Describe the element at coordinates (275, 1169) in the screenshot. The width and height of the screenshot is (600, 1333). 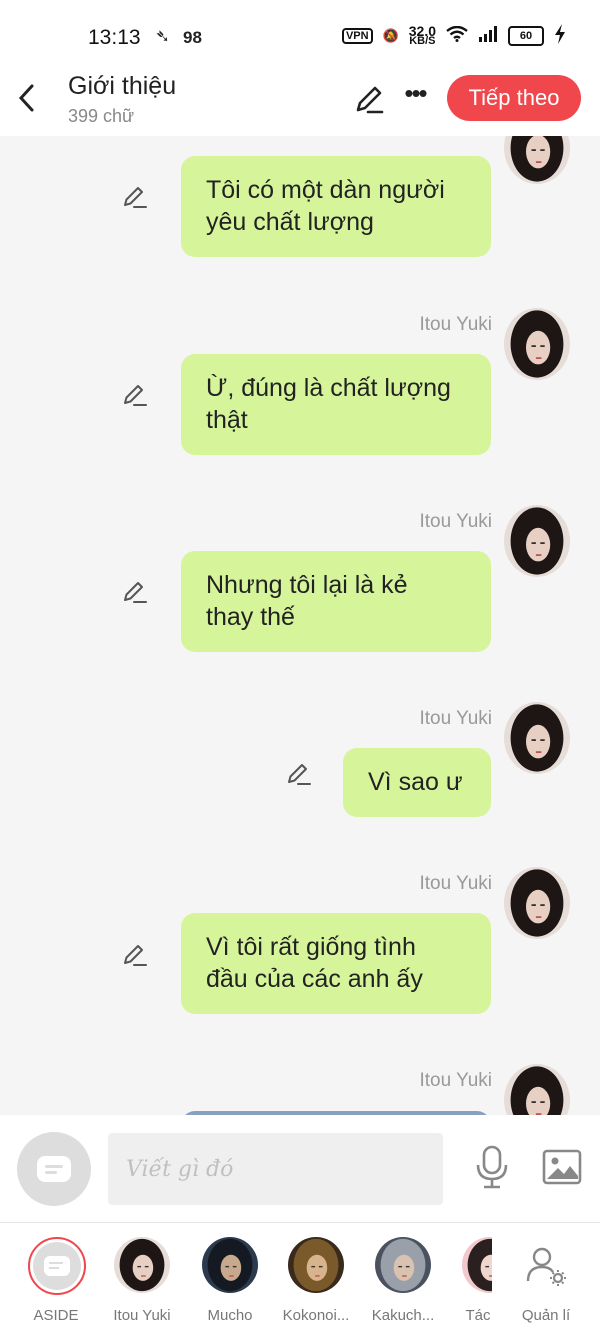
I see `message-input: Viết gì đó` at that location.